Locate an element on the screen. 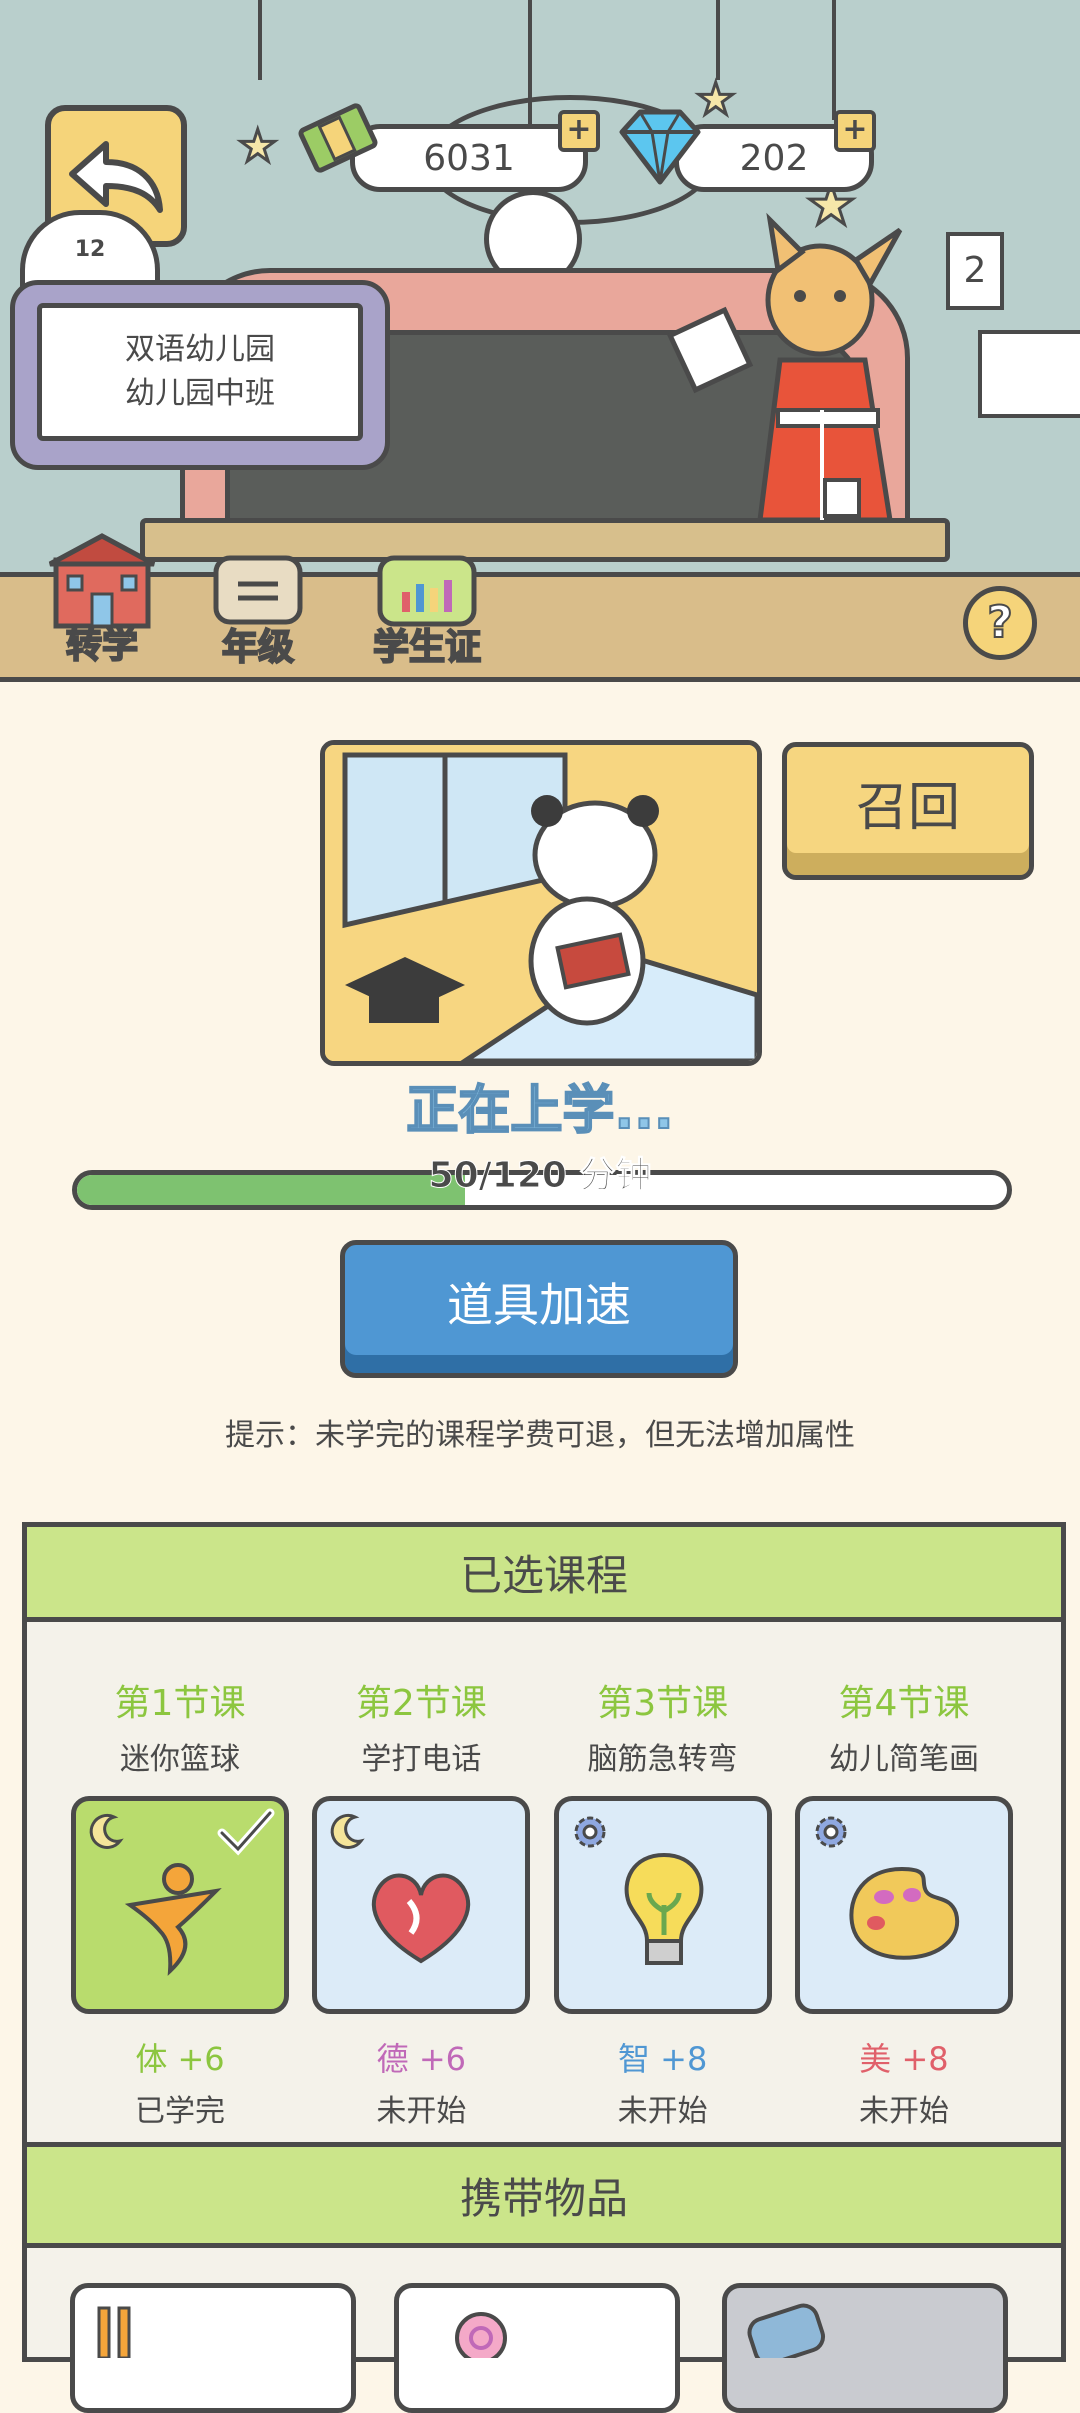  add-coins-button: + is located at coordinates (579, 131).